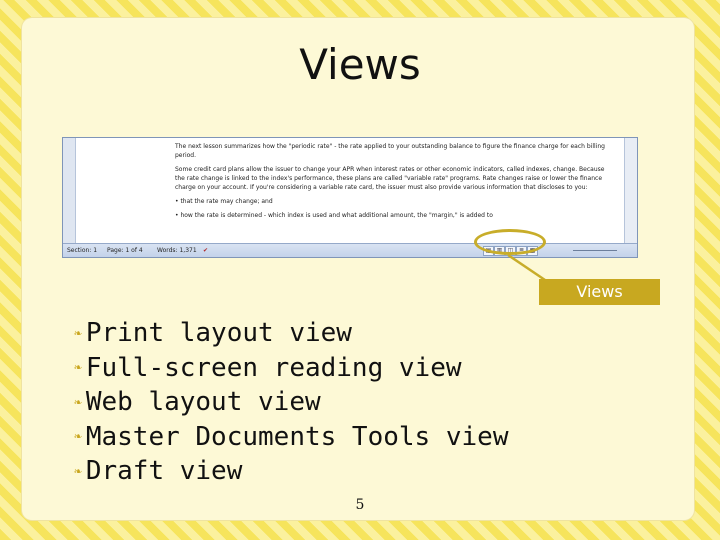  What do you see at coordinates (599, 292) in the screenshot?
I see `views-callout-label: Views` at bounding box center [599, 292].